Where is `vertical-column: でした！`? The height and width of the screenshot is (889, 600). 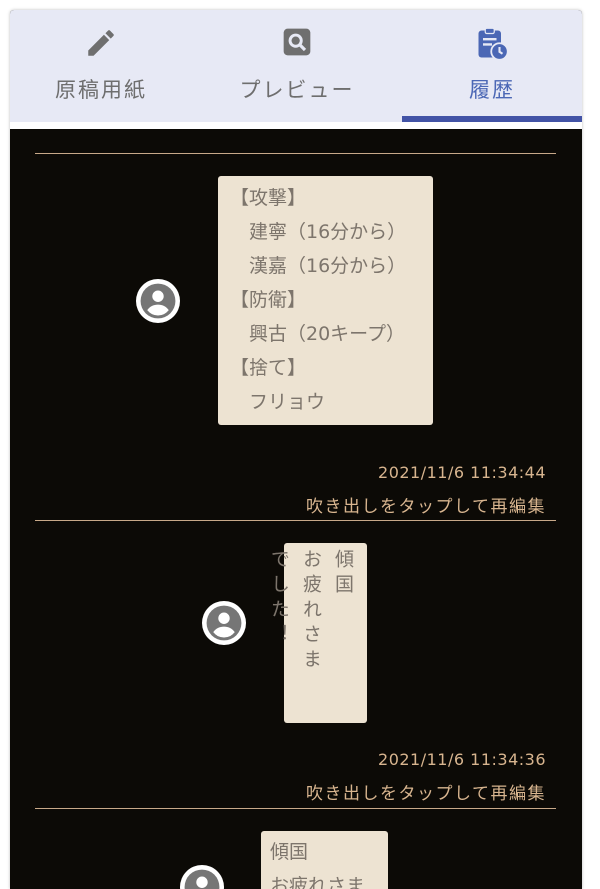 vertical-column: でした！ is located at coordinates (279, 599).